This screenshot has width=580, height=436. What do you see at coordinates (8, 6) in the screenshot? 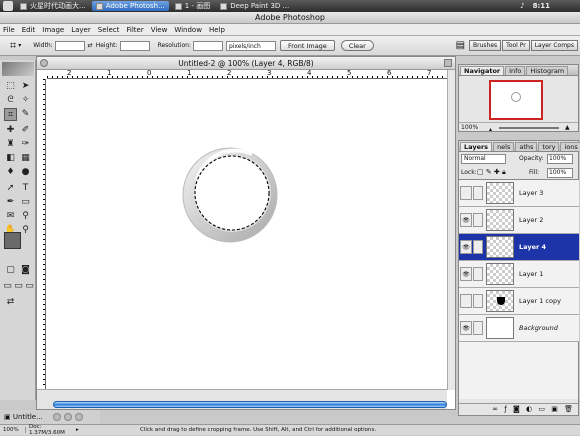
I see `apple-icon` at bounding box center [8, 6].